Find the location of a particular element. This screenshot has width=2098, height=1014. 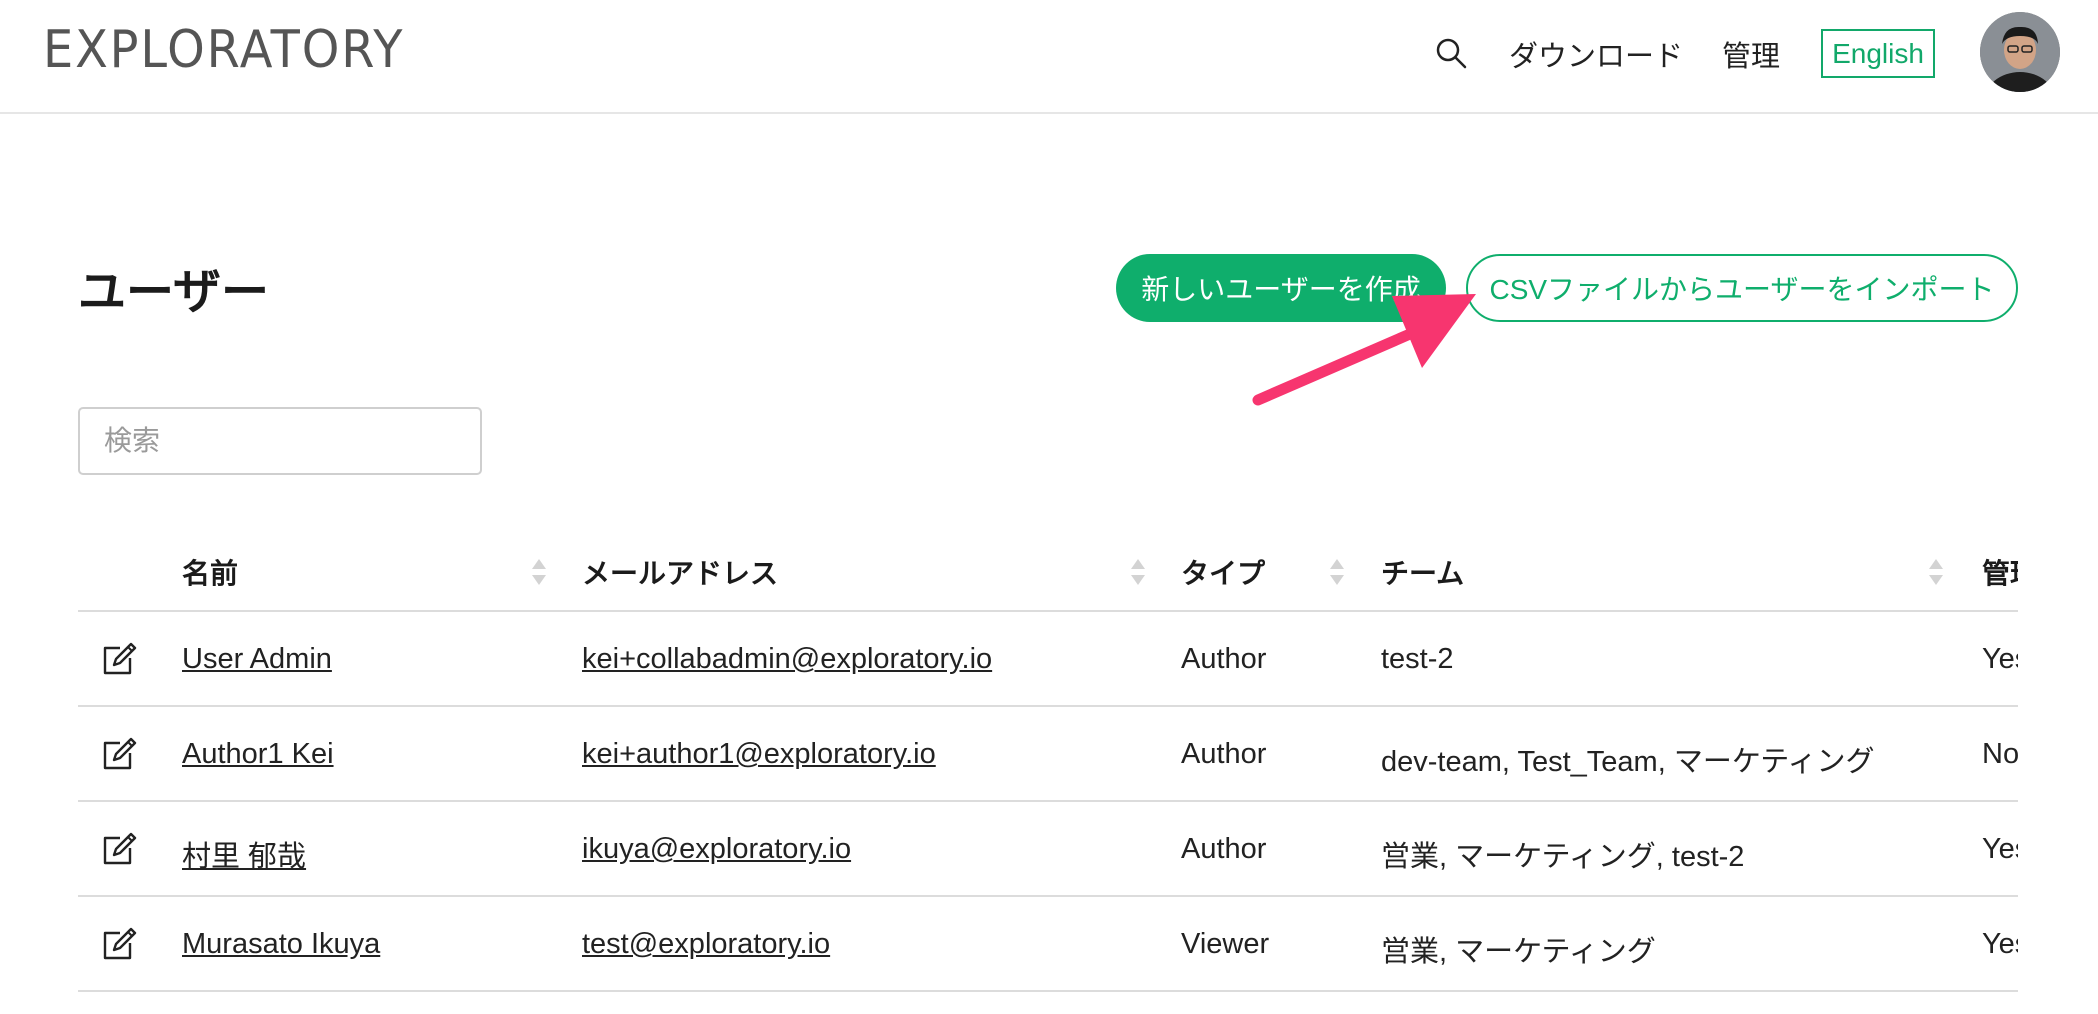

search-input is located at coordinates (280, 441).